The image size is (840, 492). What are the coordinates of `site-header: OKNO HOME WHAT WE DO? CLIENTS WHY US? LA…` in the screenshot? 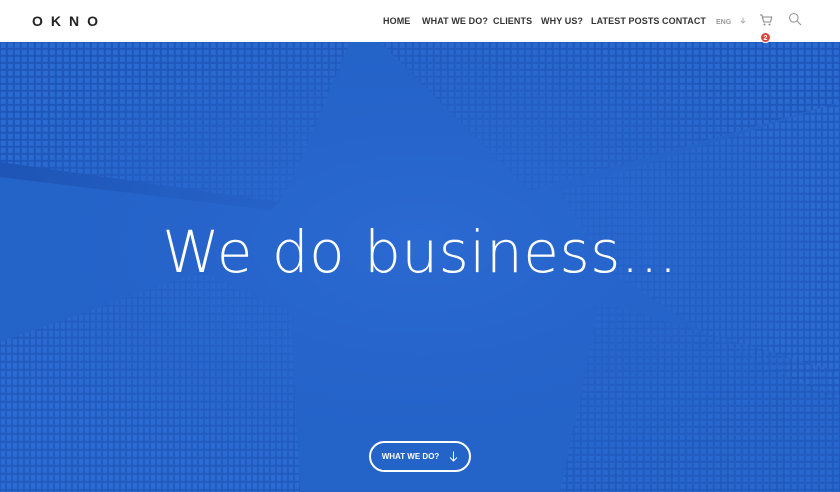 It's located at (420, 21).